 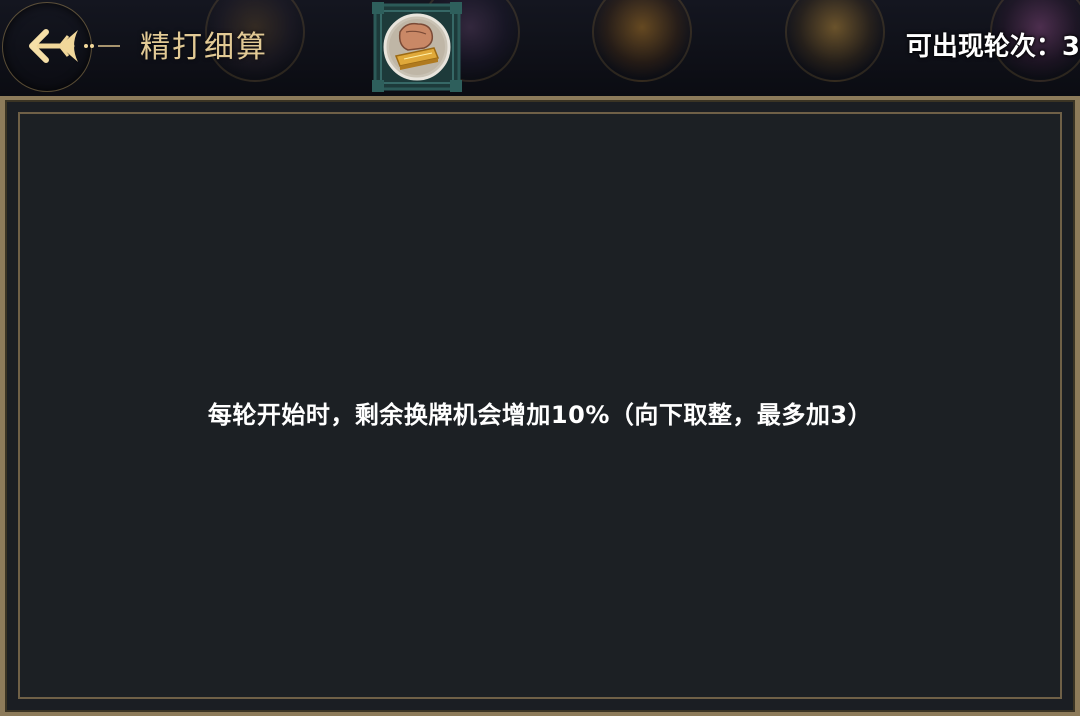 I want to click on back-button, so click(x=70, y=46).